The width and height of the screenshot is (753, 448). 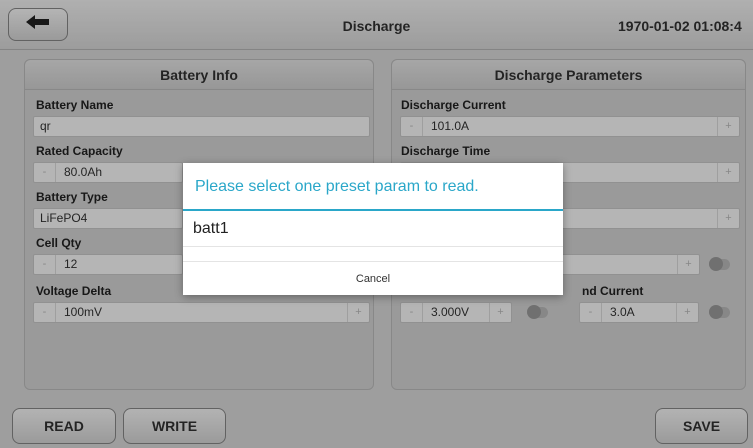 I want to click on dialog-title: Please select one preset param to read., so click(x=373, y=187).